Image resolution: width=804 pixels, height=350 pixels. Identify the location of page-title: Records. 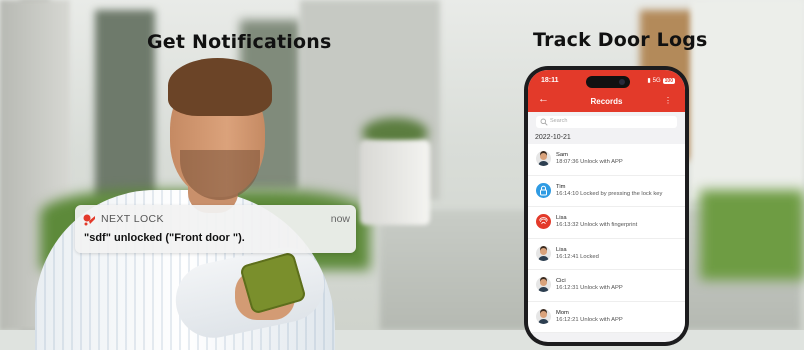
(606, 101).